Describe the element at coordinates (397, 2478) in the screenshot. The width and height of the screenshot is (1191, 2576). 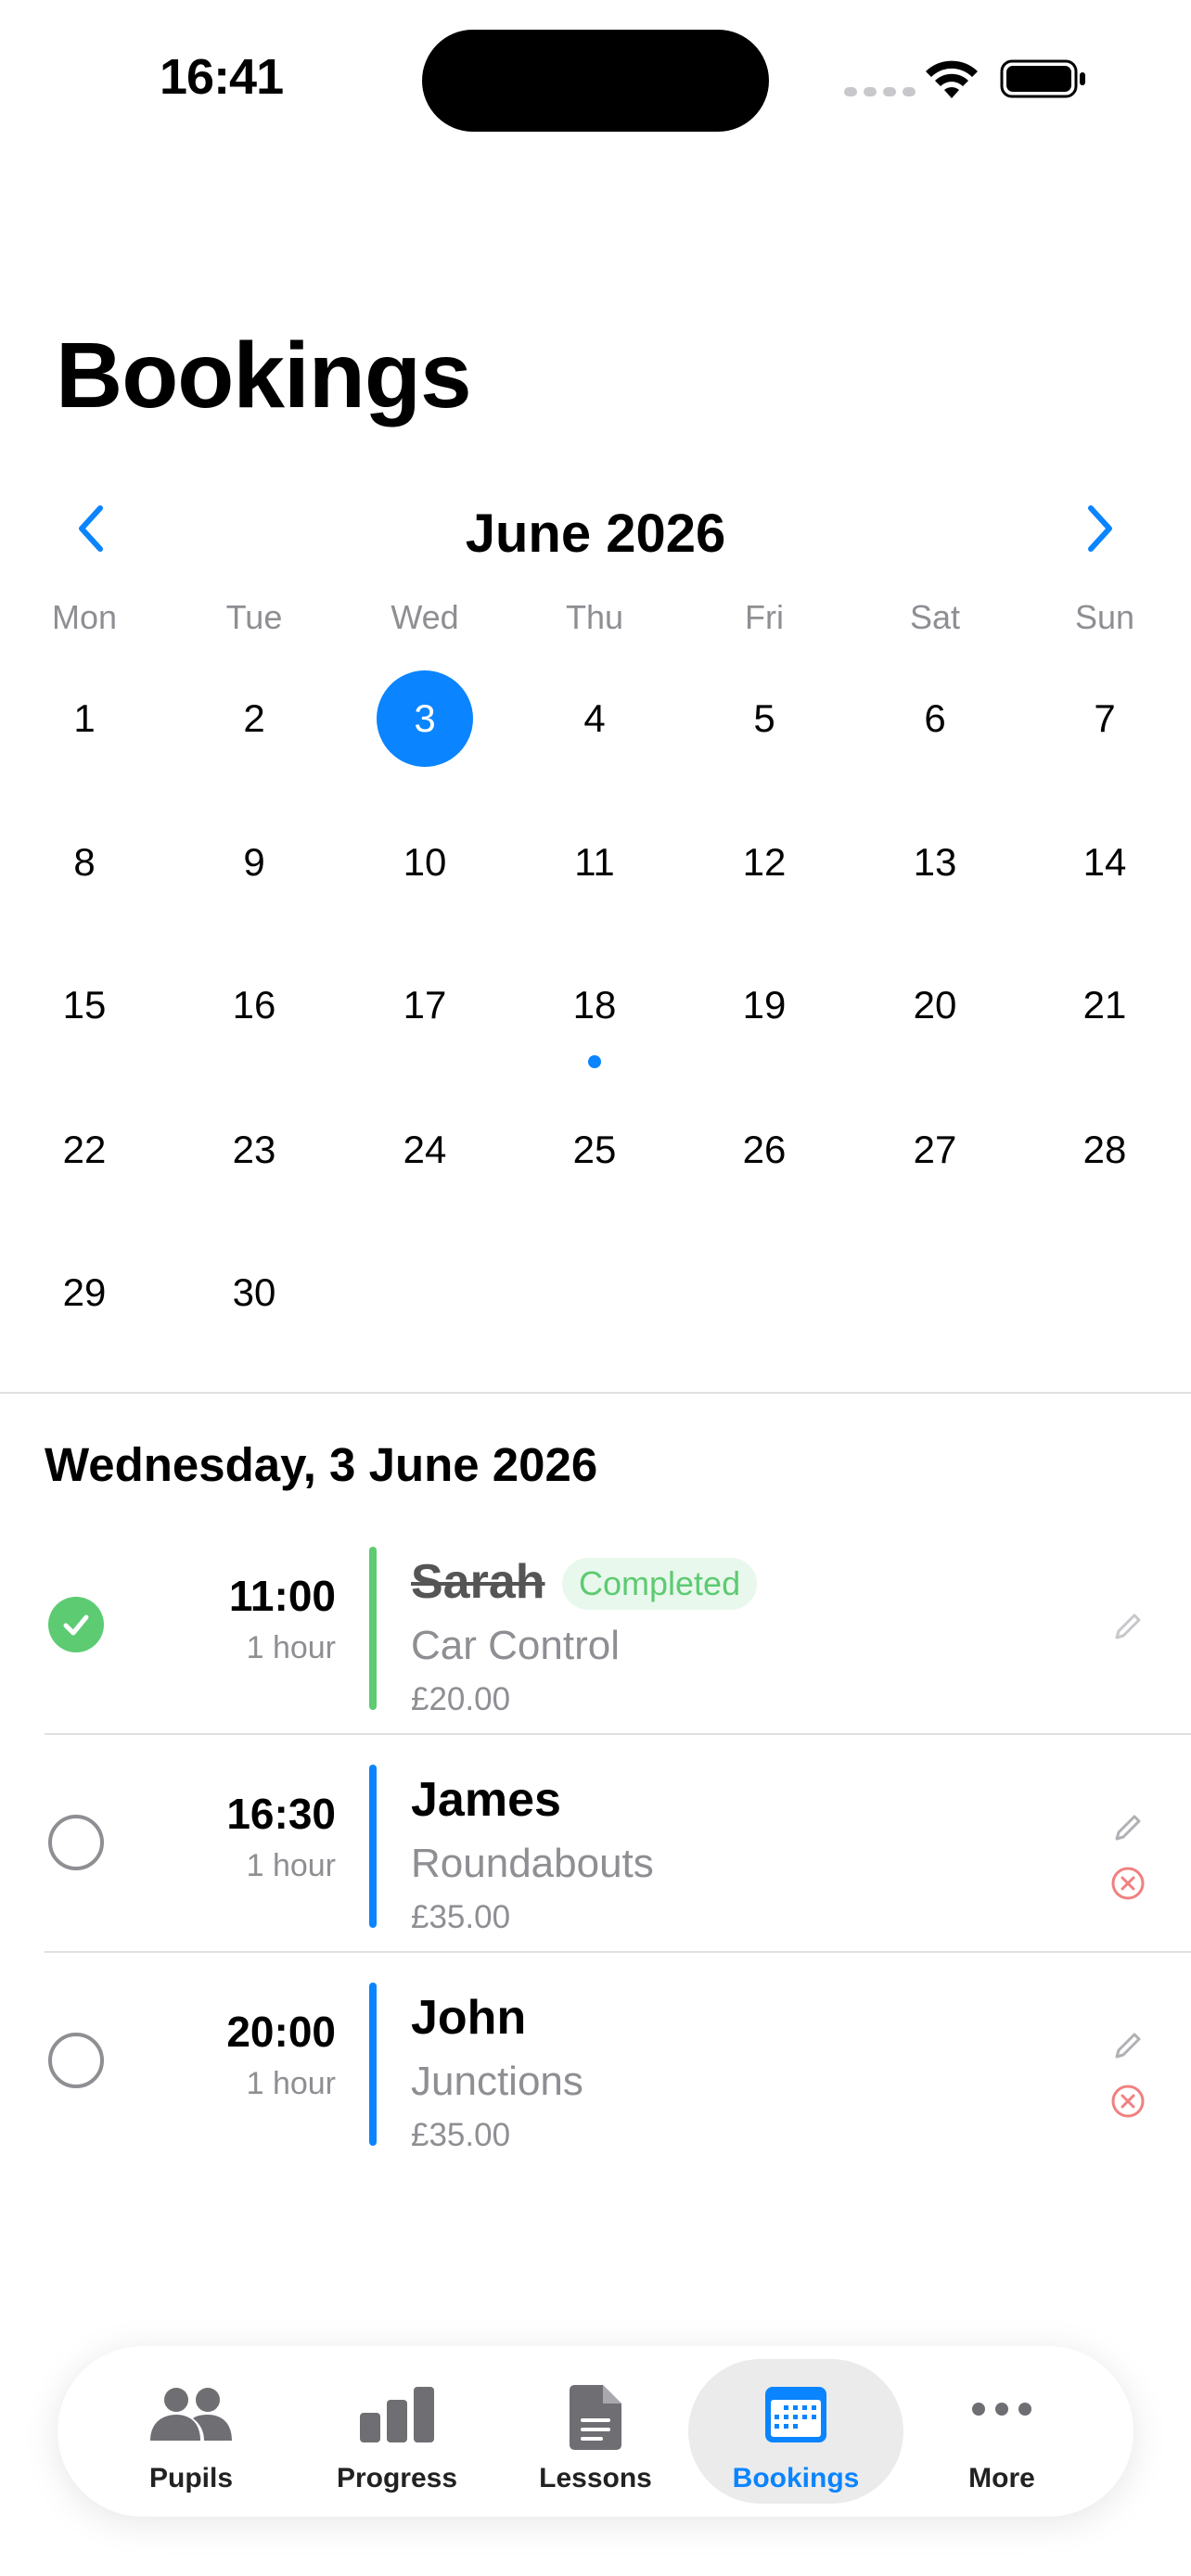
I see `tab-label: Progress` at that location.